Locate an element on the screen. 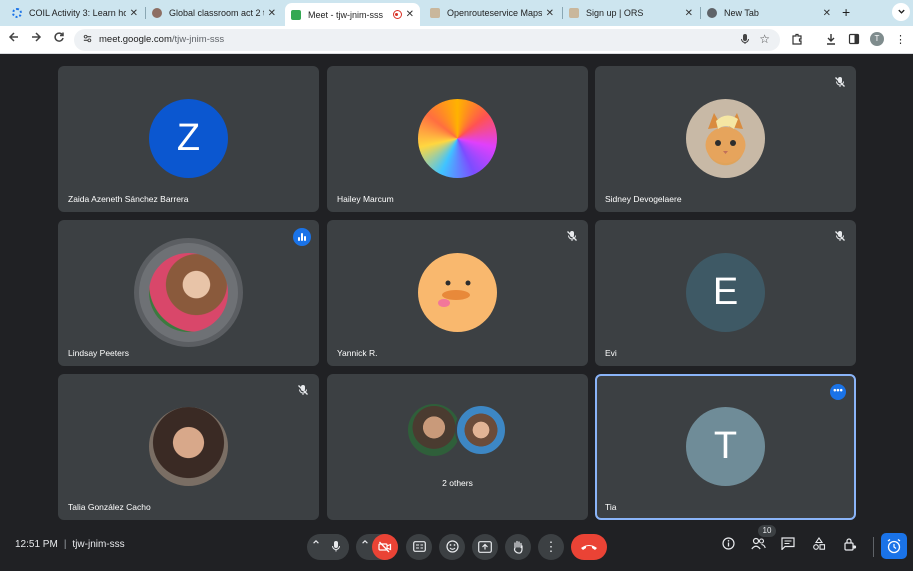  divider is located at coordinates (873, 547).